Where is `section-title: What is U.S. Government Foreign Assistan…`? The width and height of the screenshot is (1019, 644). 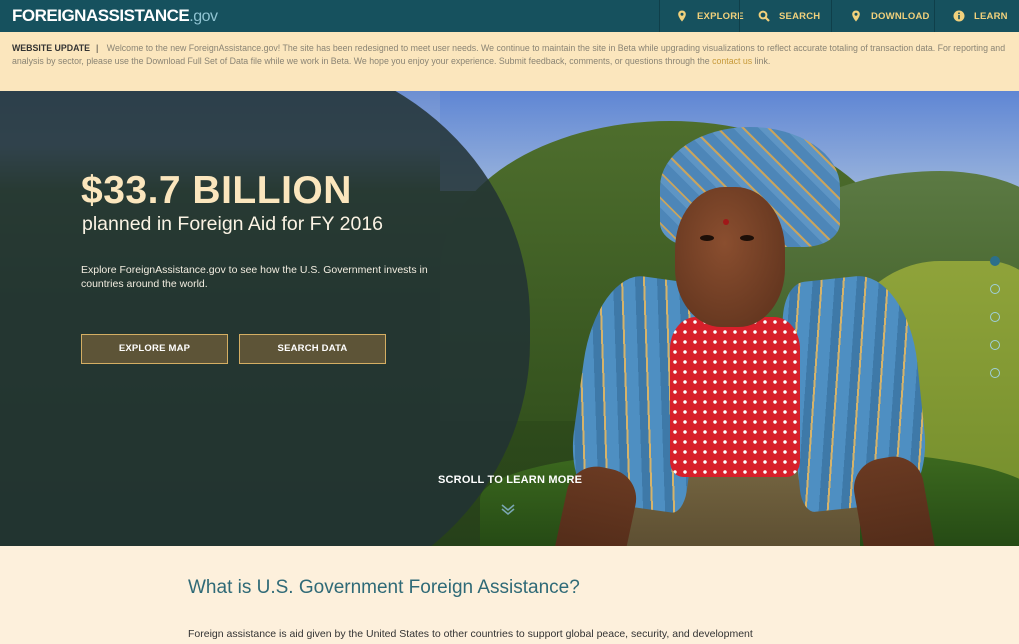
section-title: What is U.S. Government Foreign Assistan… is located at coordinates (384, 587).